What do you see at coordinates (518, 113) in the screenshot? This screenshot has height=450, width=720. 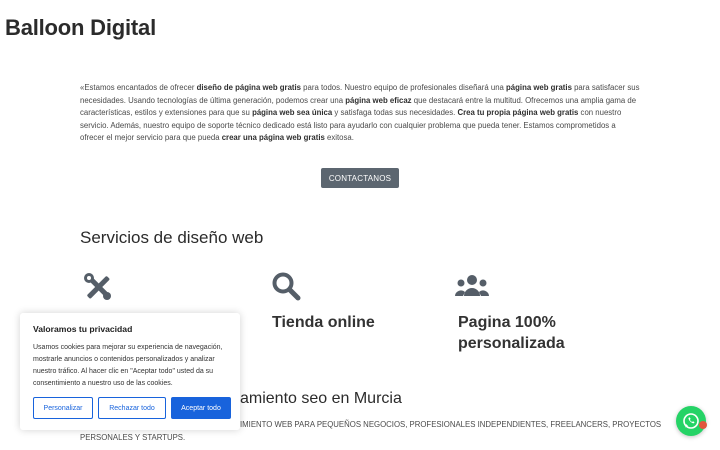 I see `intro-keyword: Crea tu propia página web gratis` at bounding box center [518, 113].